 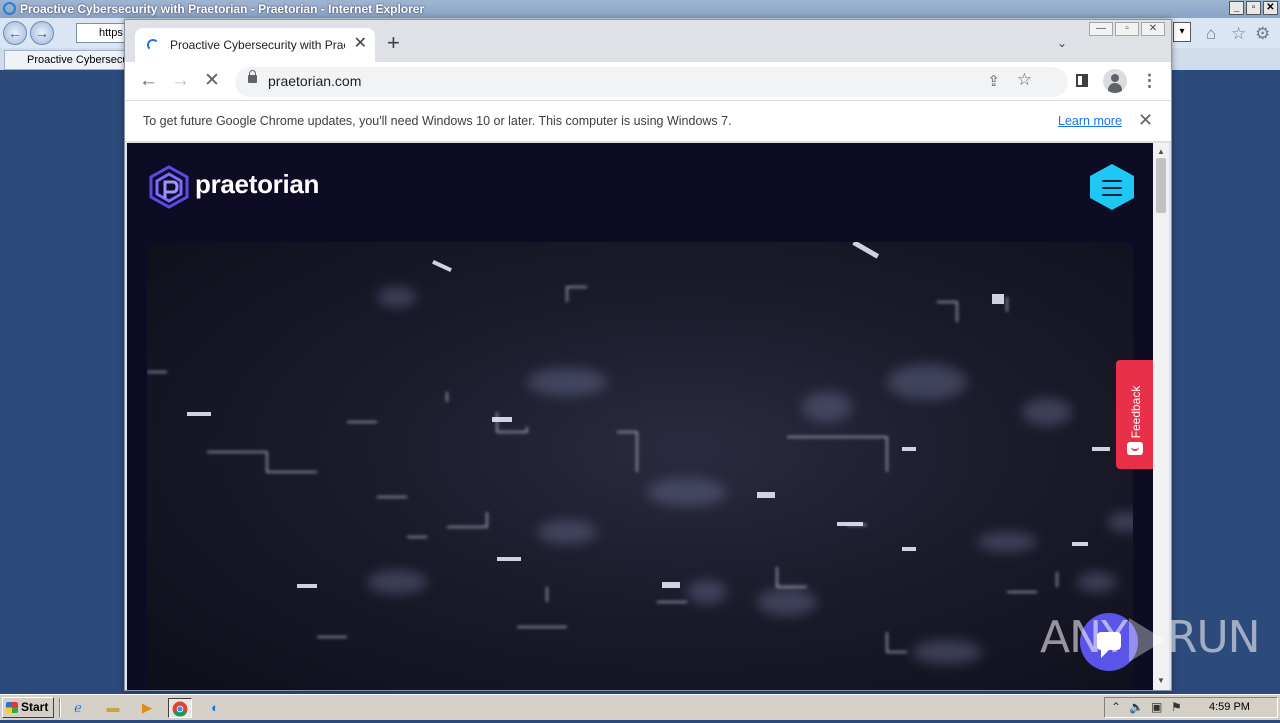 What do you see at coordinates (113, 708) in the screenshot?
I see `explorer-folder-icon: ▬` at bounding box center [113, 708].